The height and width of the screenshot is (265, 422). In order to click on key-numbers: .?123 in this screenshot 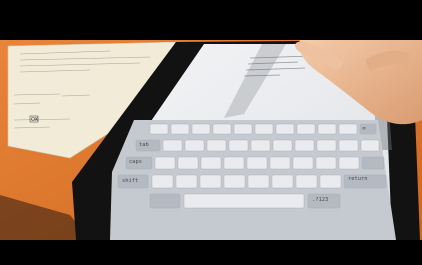, I will do `click(320, 200)`.